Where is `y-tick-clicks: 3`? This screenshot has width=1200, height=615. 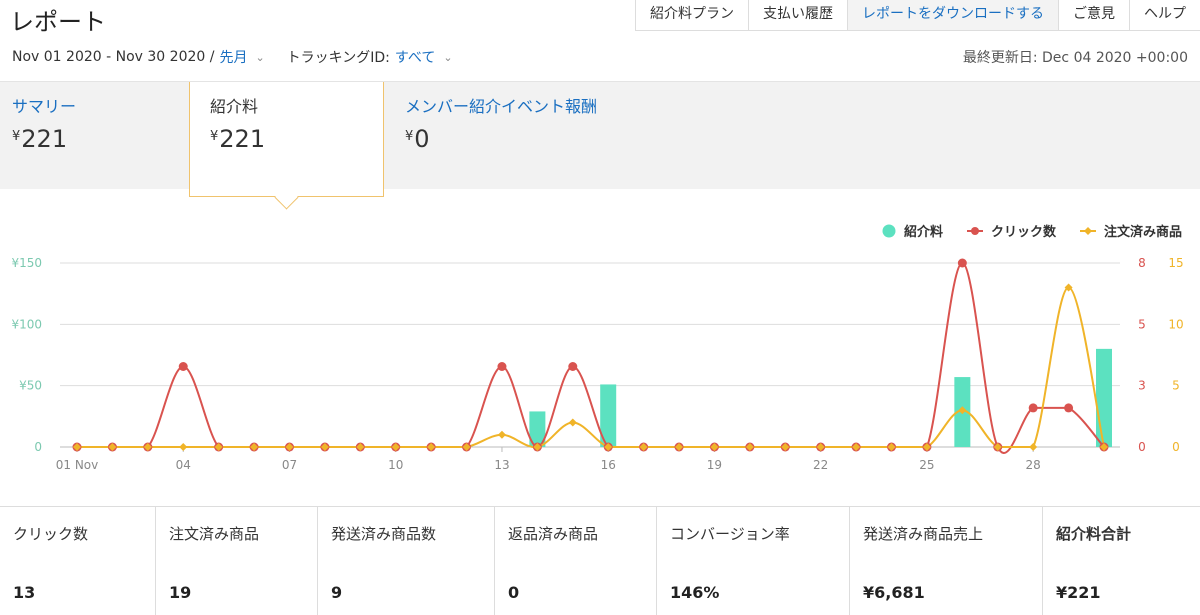 y-tick-clicks: 3 is located at coordinates (1142, 386).